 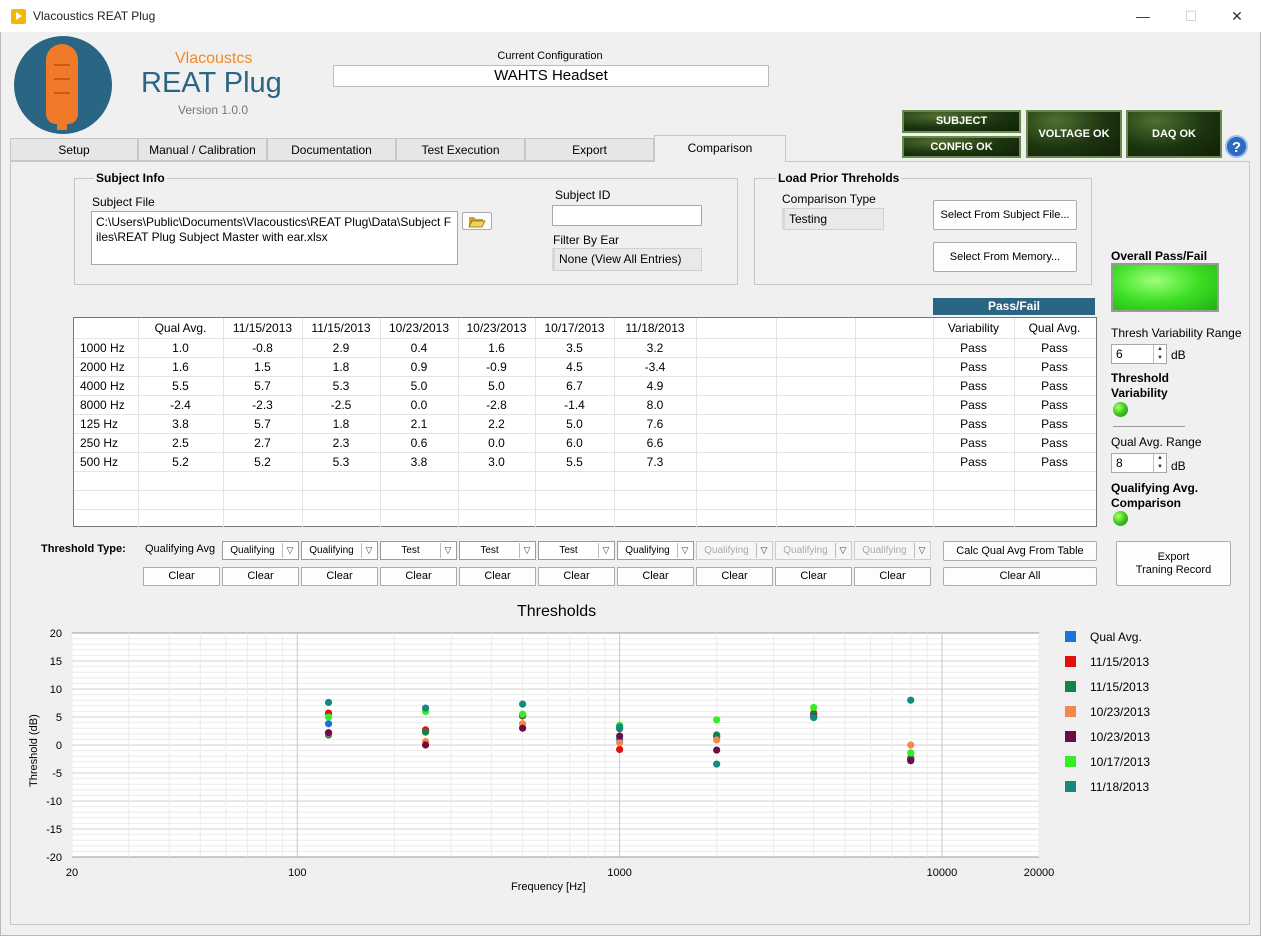 What do you see at coordinates (496, 462) in the screenshot?
I see `table-cell: 3.0` at bounding box center [496, 462].